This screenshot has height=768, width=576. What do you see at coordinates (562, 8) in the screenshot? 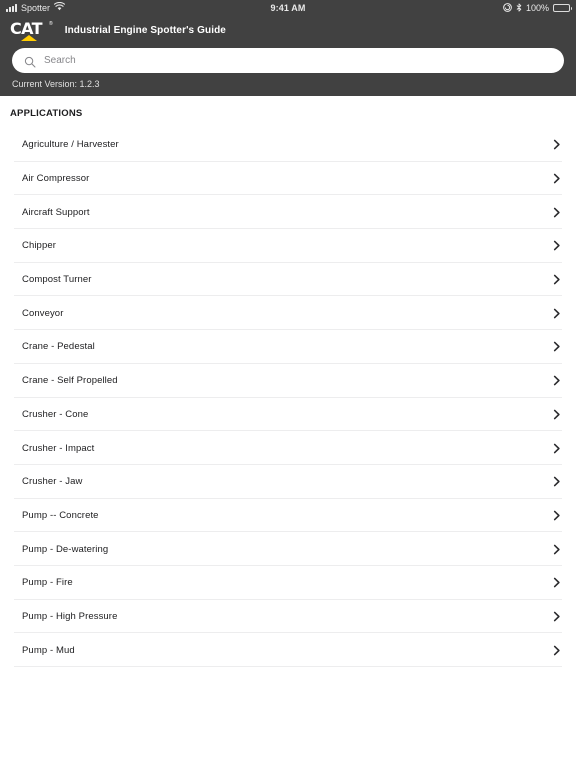
I see `battery-full-icon` at bounding box center [562, 8].